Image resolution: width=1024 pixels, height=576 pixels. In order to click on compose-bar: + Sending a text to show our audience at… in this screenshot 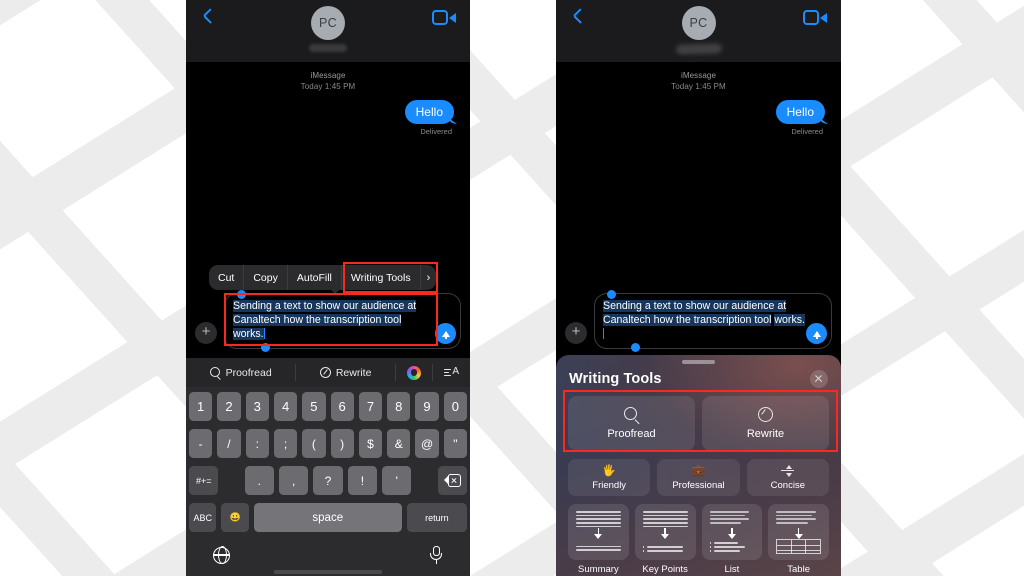, I will do `click(328, 322)`.